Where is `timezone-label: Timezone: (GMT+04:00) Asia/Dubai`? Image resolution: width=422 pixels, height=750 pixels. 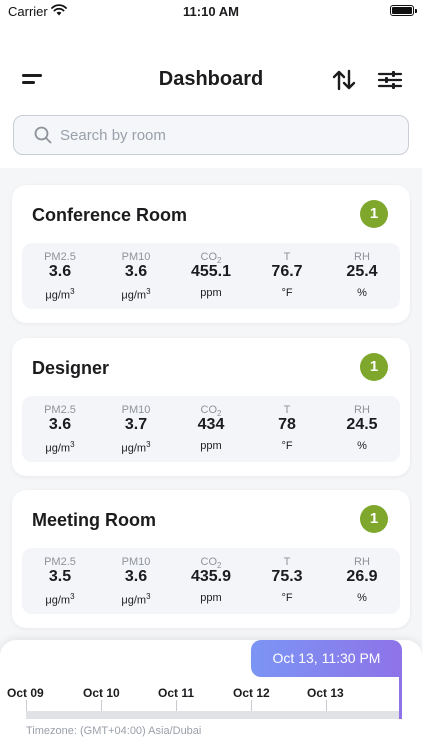
timezone-label: Timezone: (GMT+04:00) Asia/Dubai is located at coordinates (114, 731).